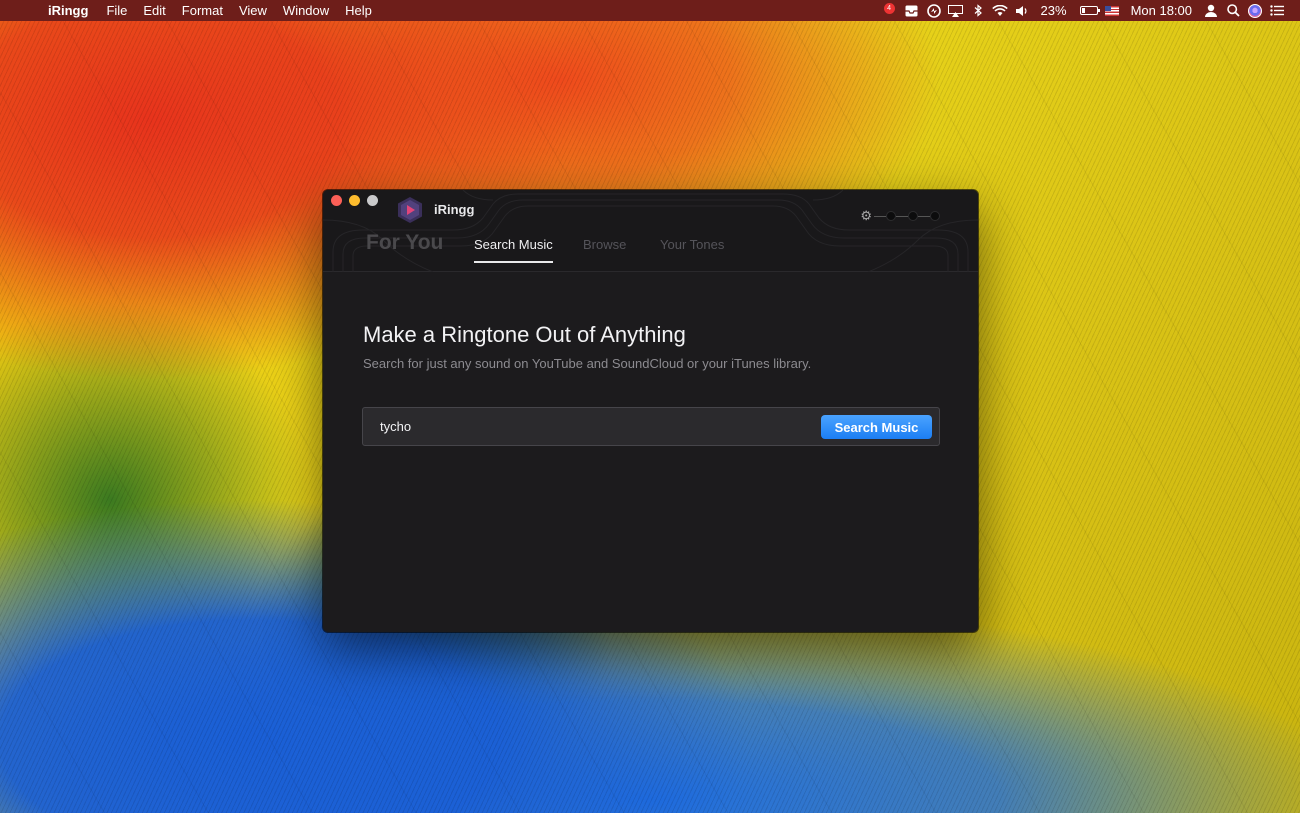 The height and width of the screenshot is (813, 1300). What do you see at coordinates (306, 10) in the screenshot?
I see `menu-window: Window` at bounding box center [306, 10].